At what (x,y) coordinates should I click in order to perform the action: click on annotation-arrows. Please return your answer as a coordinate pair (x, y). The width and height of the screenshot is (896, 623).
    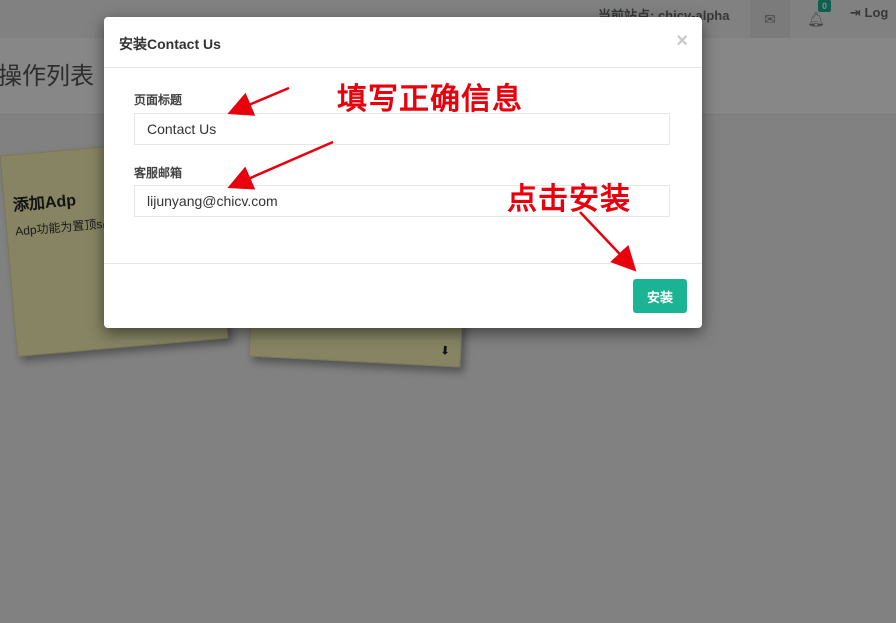
    Looking at the image, I should click on (432, 179).